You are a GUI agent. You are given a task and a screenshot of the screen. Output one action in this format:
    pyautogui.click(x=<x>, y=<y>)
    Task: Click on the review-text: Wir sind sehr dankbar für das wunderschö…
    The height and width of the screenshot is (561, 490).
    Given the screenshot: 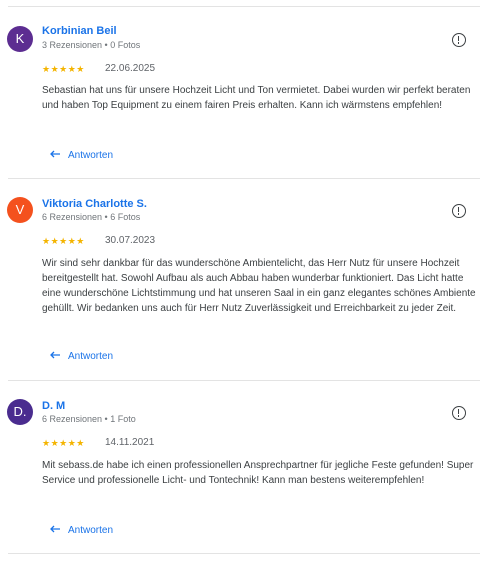 What is the action you would take?
    pyautogui.click(x=259, y=286)
    